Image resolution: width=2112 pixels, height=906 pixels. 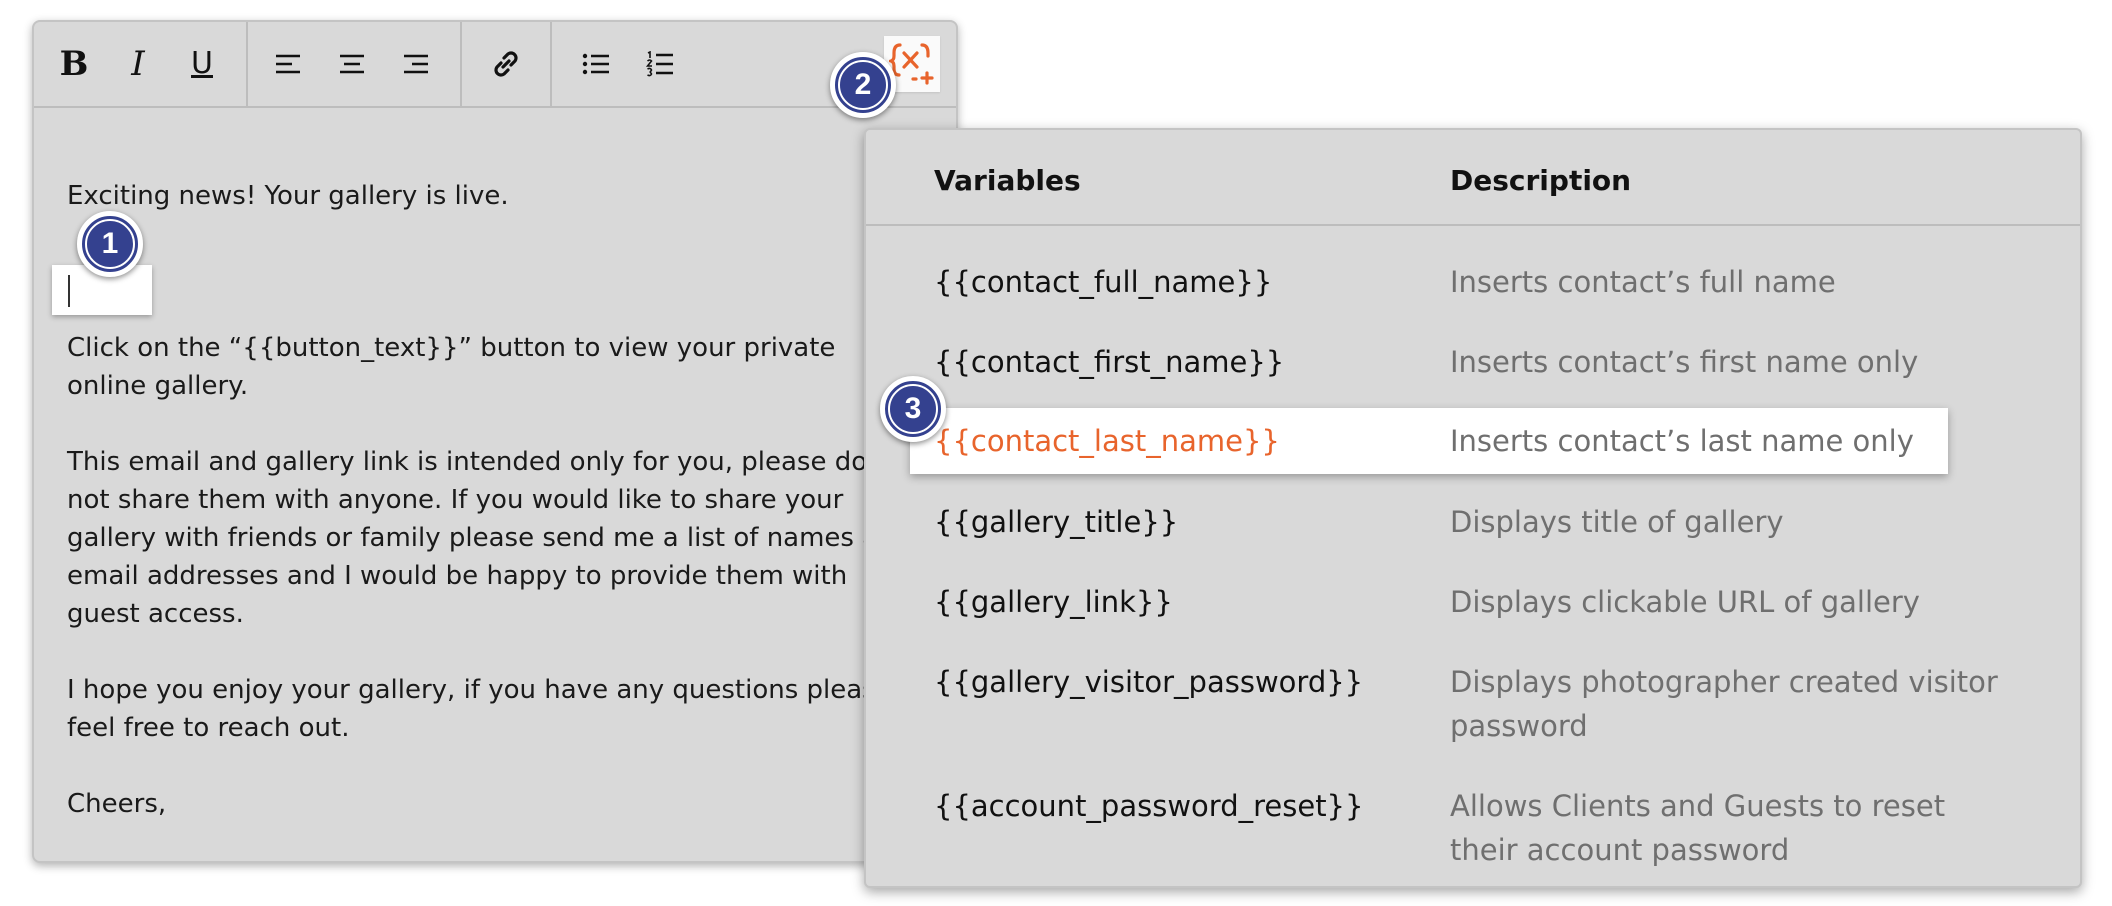 What do you see at coordinates (117, 804) in the screenshot?
I see `paragraph-signoff: Cheers,` at bounding box center [117, 804].